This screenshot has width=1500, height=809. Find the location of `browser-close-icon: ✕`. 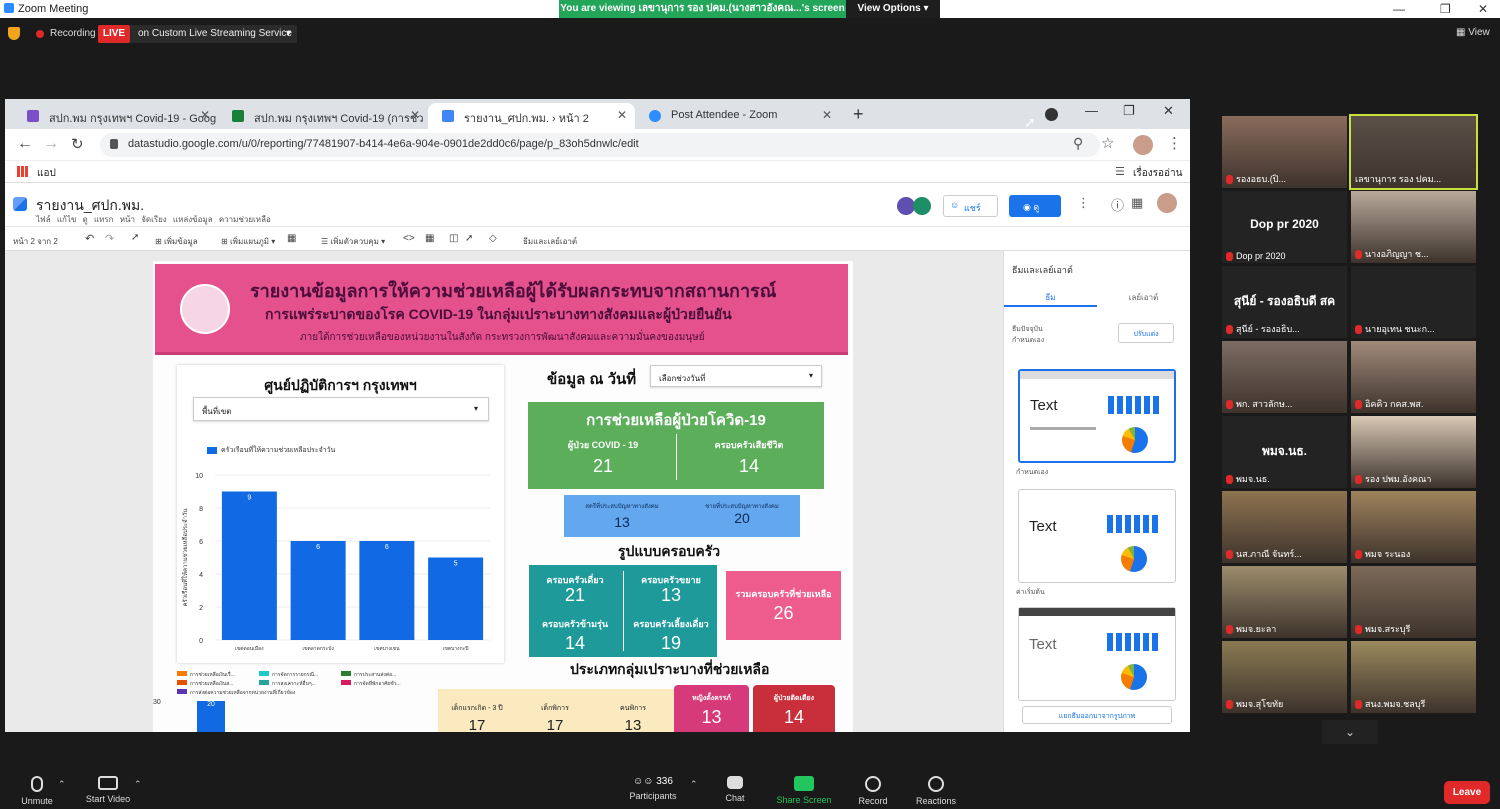

browser-close-icon: ✕ is located at coordinates (1168, 111).